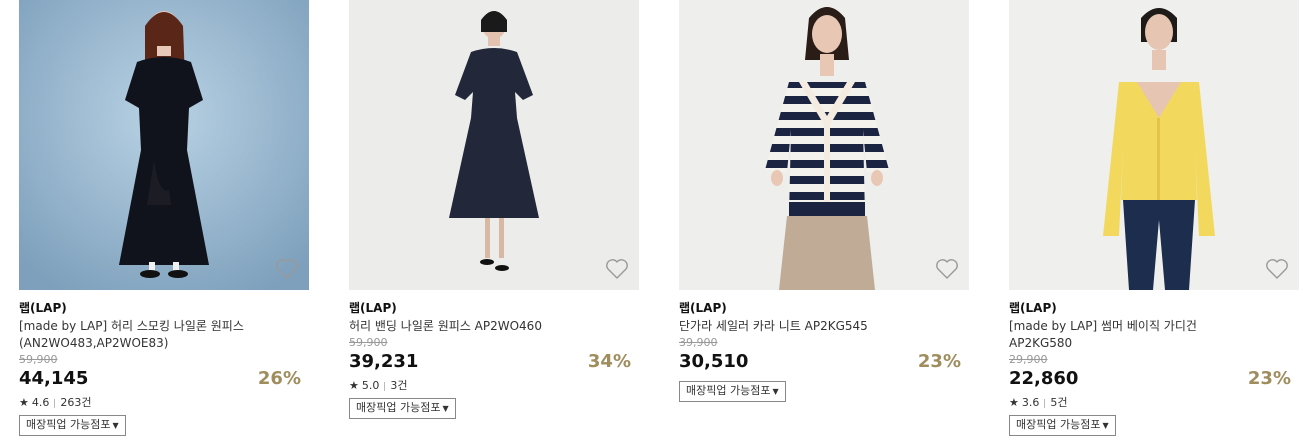  Describe the element at coordinates (495, 386) in the screenshot. I see `rating-row: ★ 5.0 3건` at that location.